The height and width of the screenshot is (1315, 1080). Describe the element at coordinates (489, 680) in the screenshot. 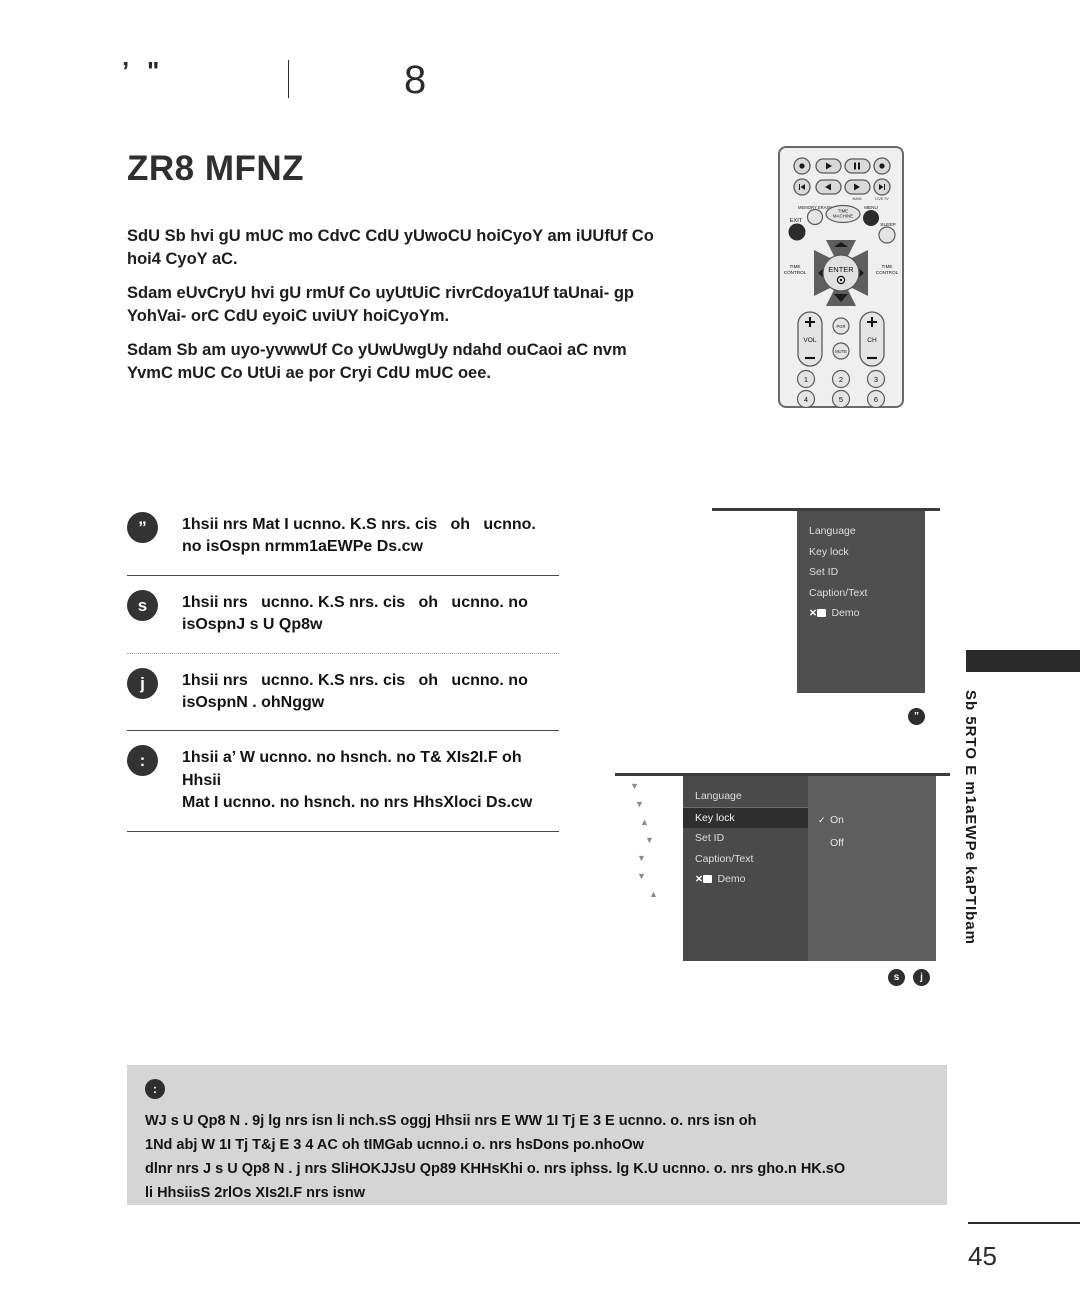

I see `step-text-part: ucnno. no` at that location.